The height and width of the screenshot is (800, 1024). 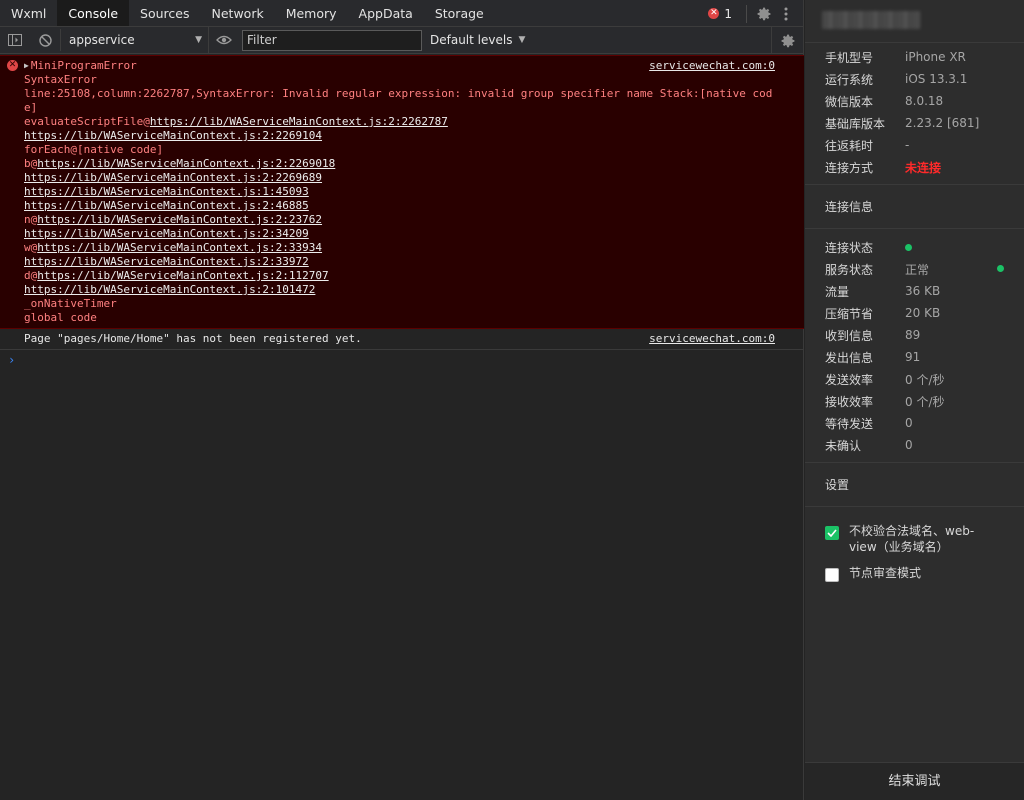 I want to click on stack-line: _onNativeTimer, so click(x=70, y=303).